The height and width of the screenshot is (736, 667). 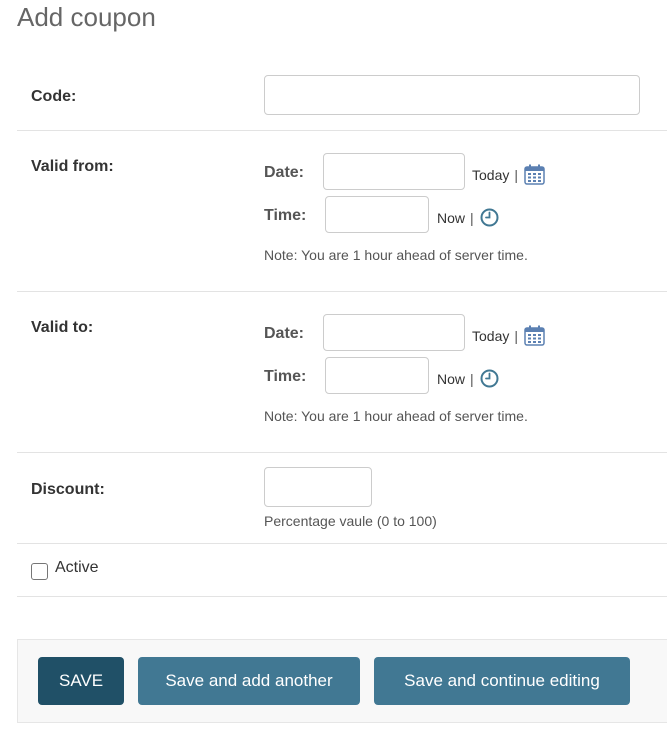 I want to click on valid-to-today-link: Today, so click(x=490, y=336).